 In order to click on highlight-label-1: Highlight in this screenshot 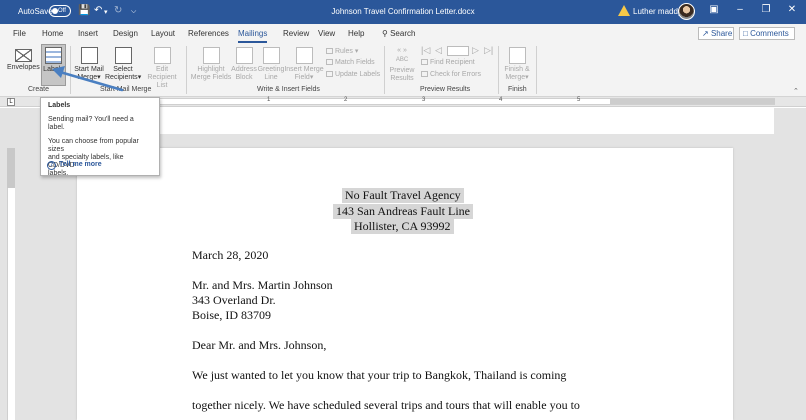, I will do `click(211, 69)`.